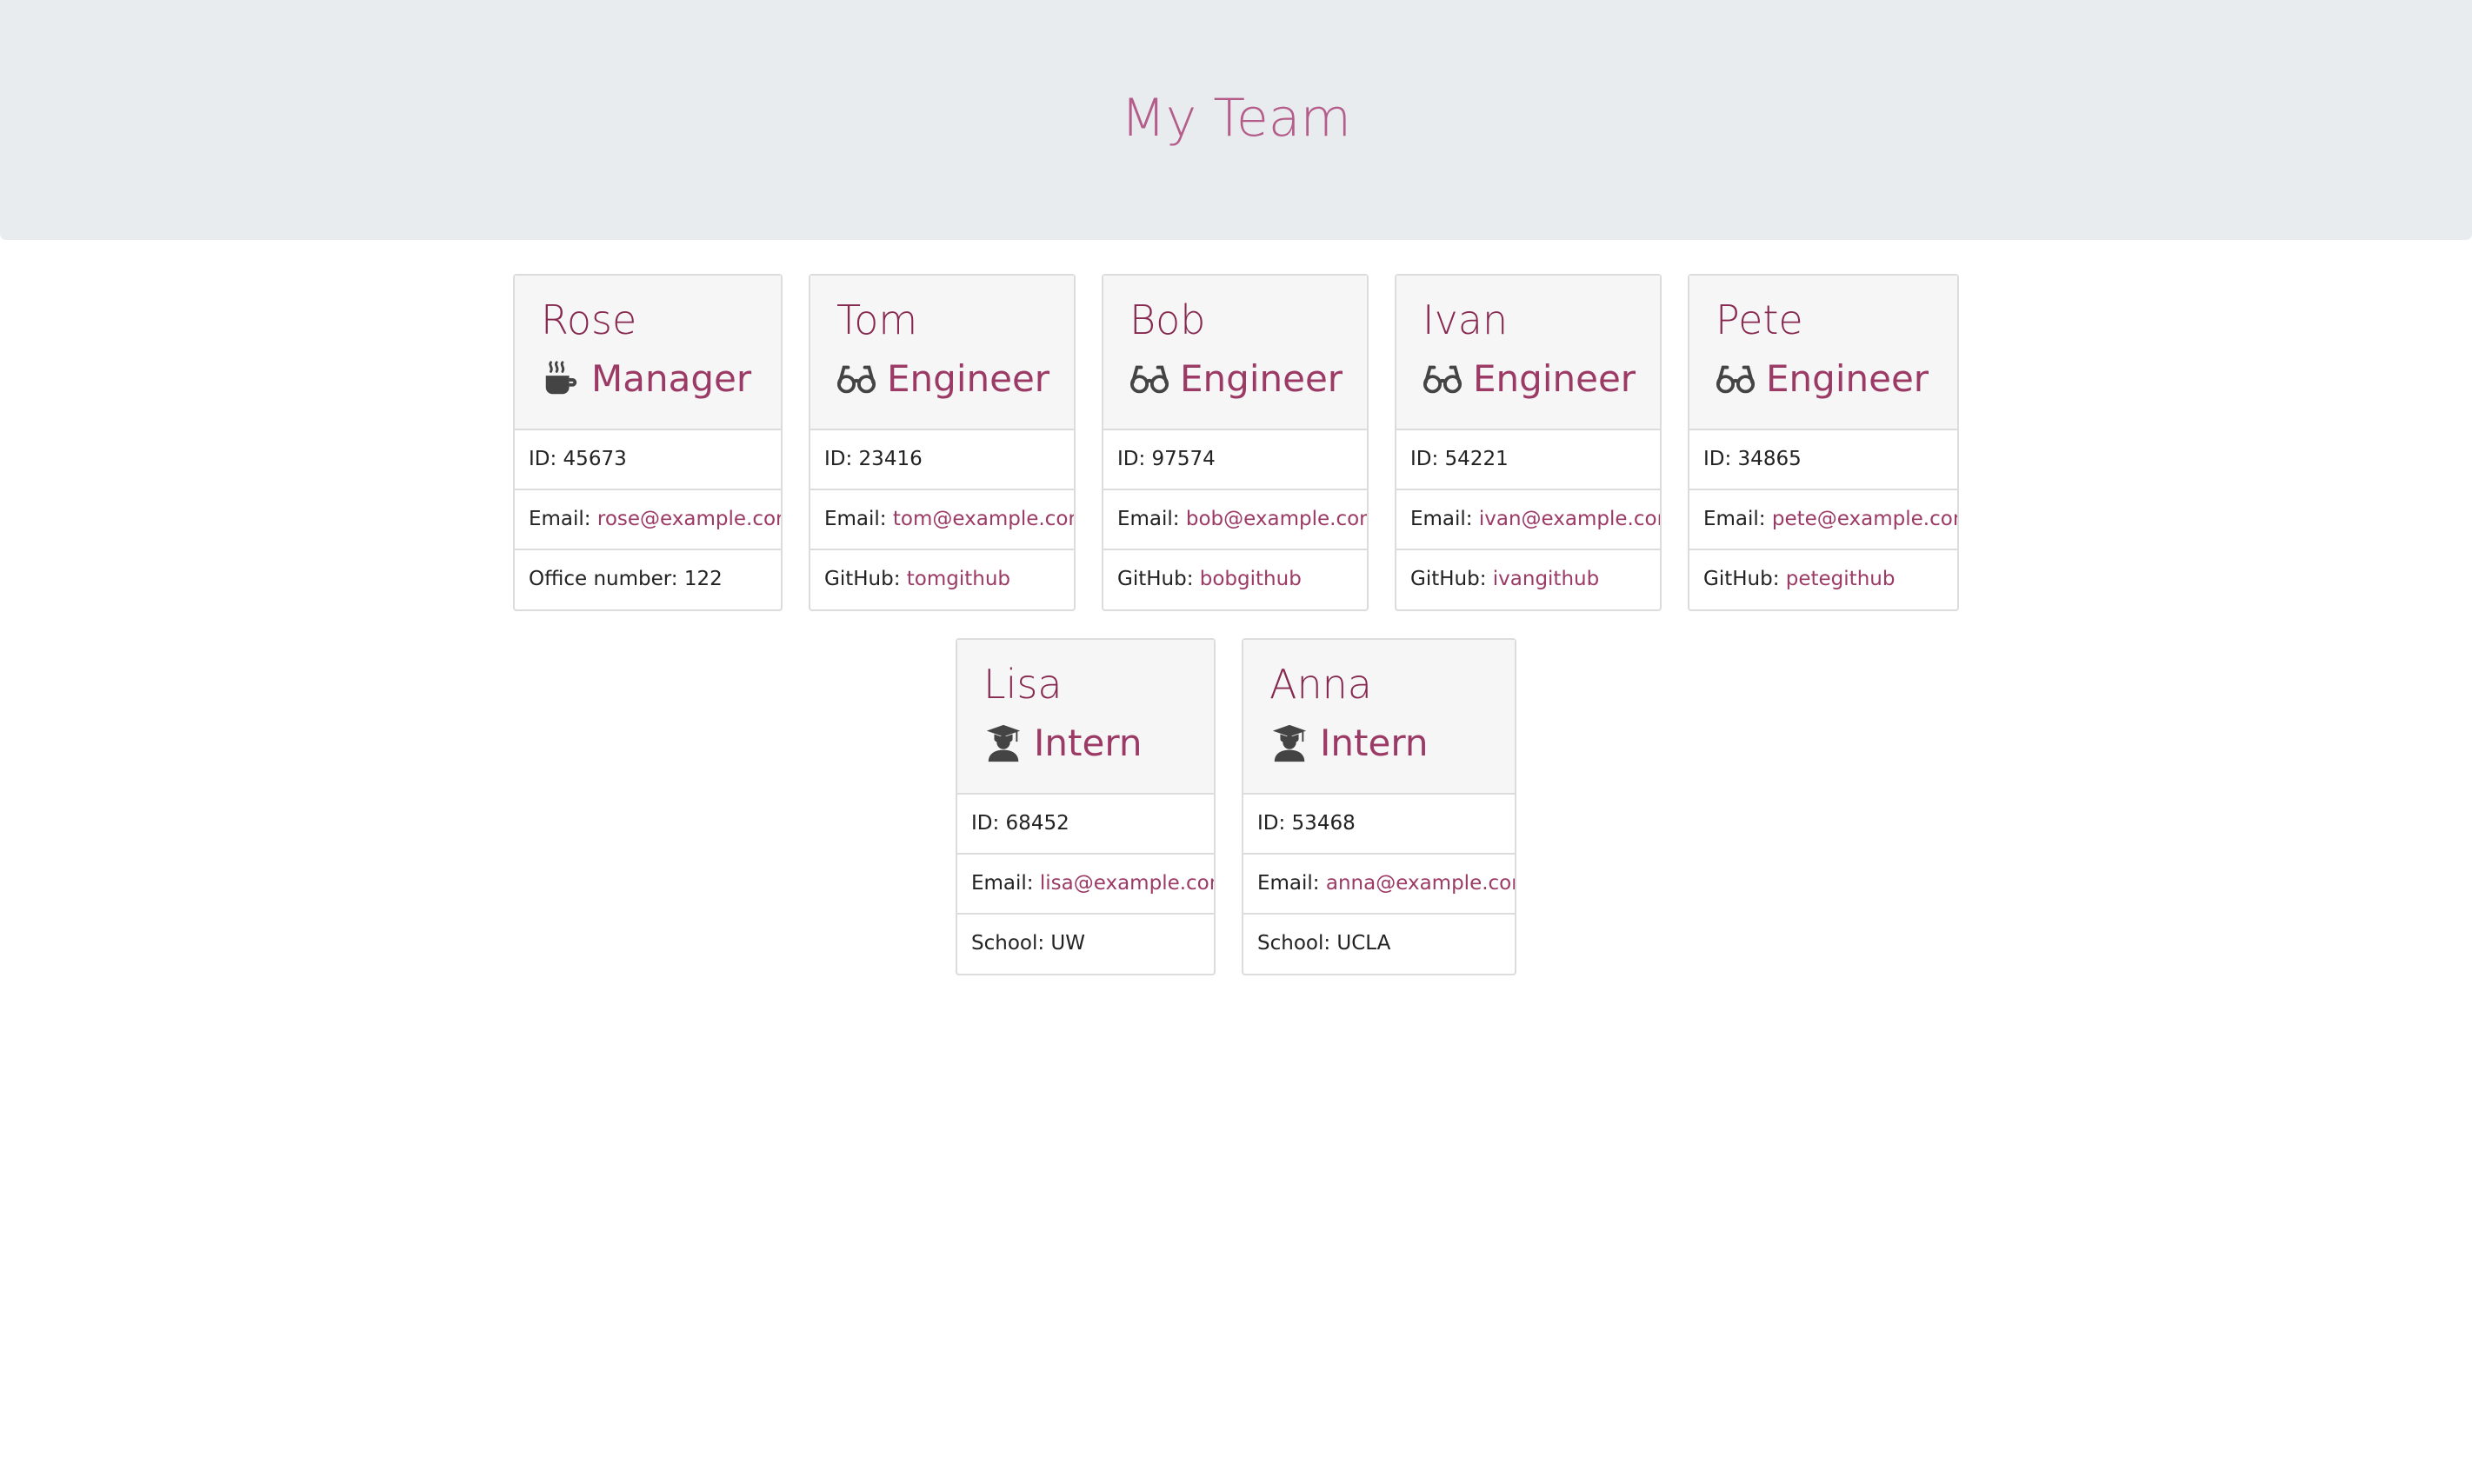 The image size is (2472, 1484). Describe the element at coordinates (1528, 460) in the screenshot. I see `employee-id: ID: 54221` at that location.